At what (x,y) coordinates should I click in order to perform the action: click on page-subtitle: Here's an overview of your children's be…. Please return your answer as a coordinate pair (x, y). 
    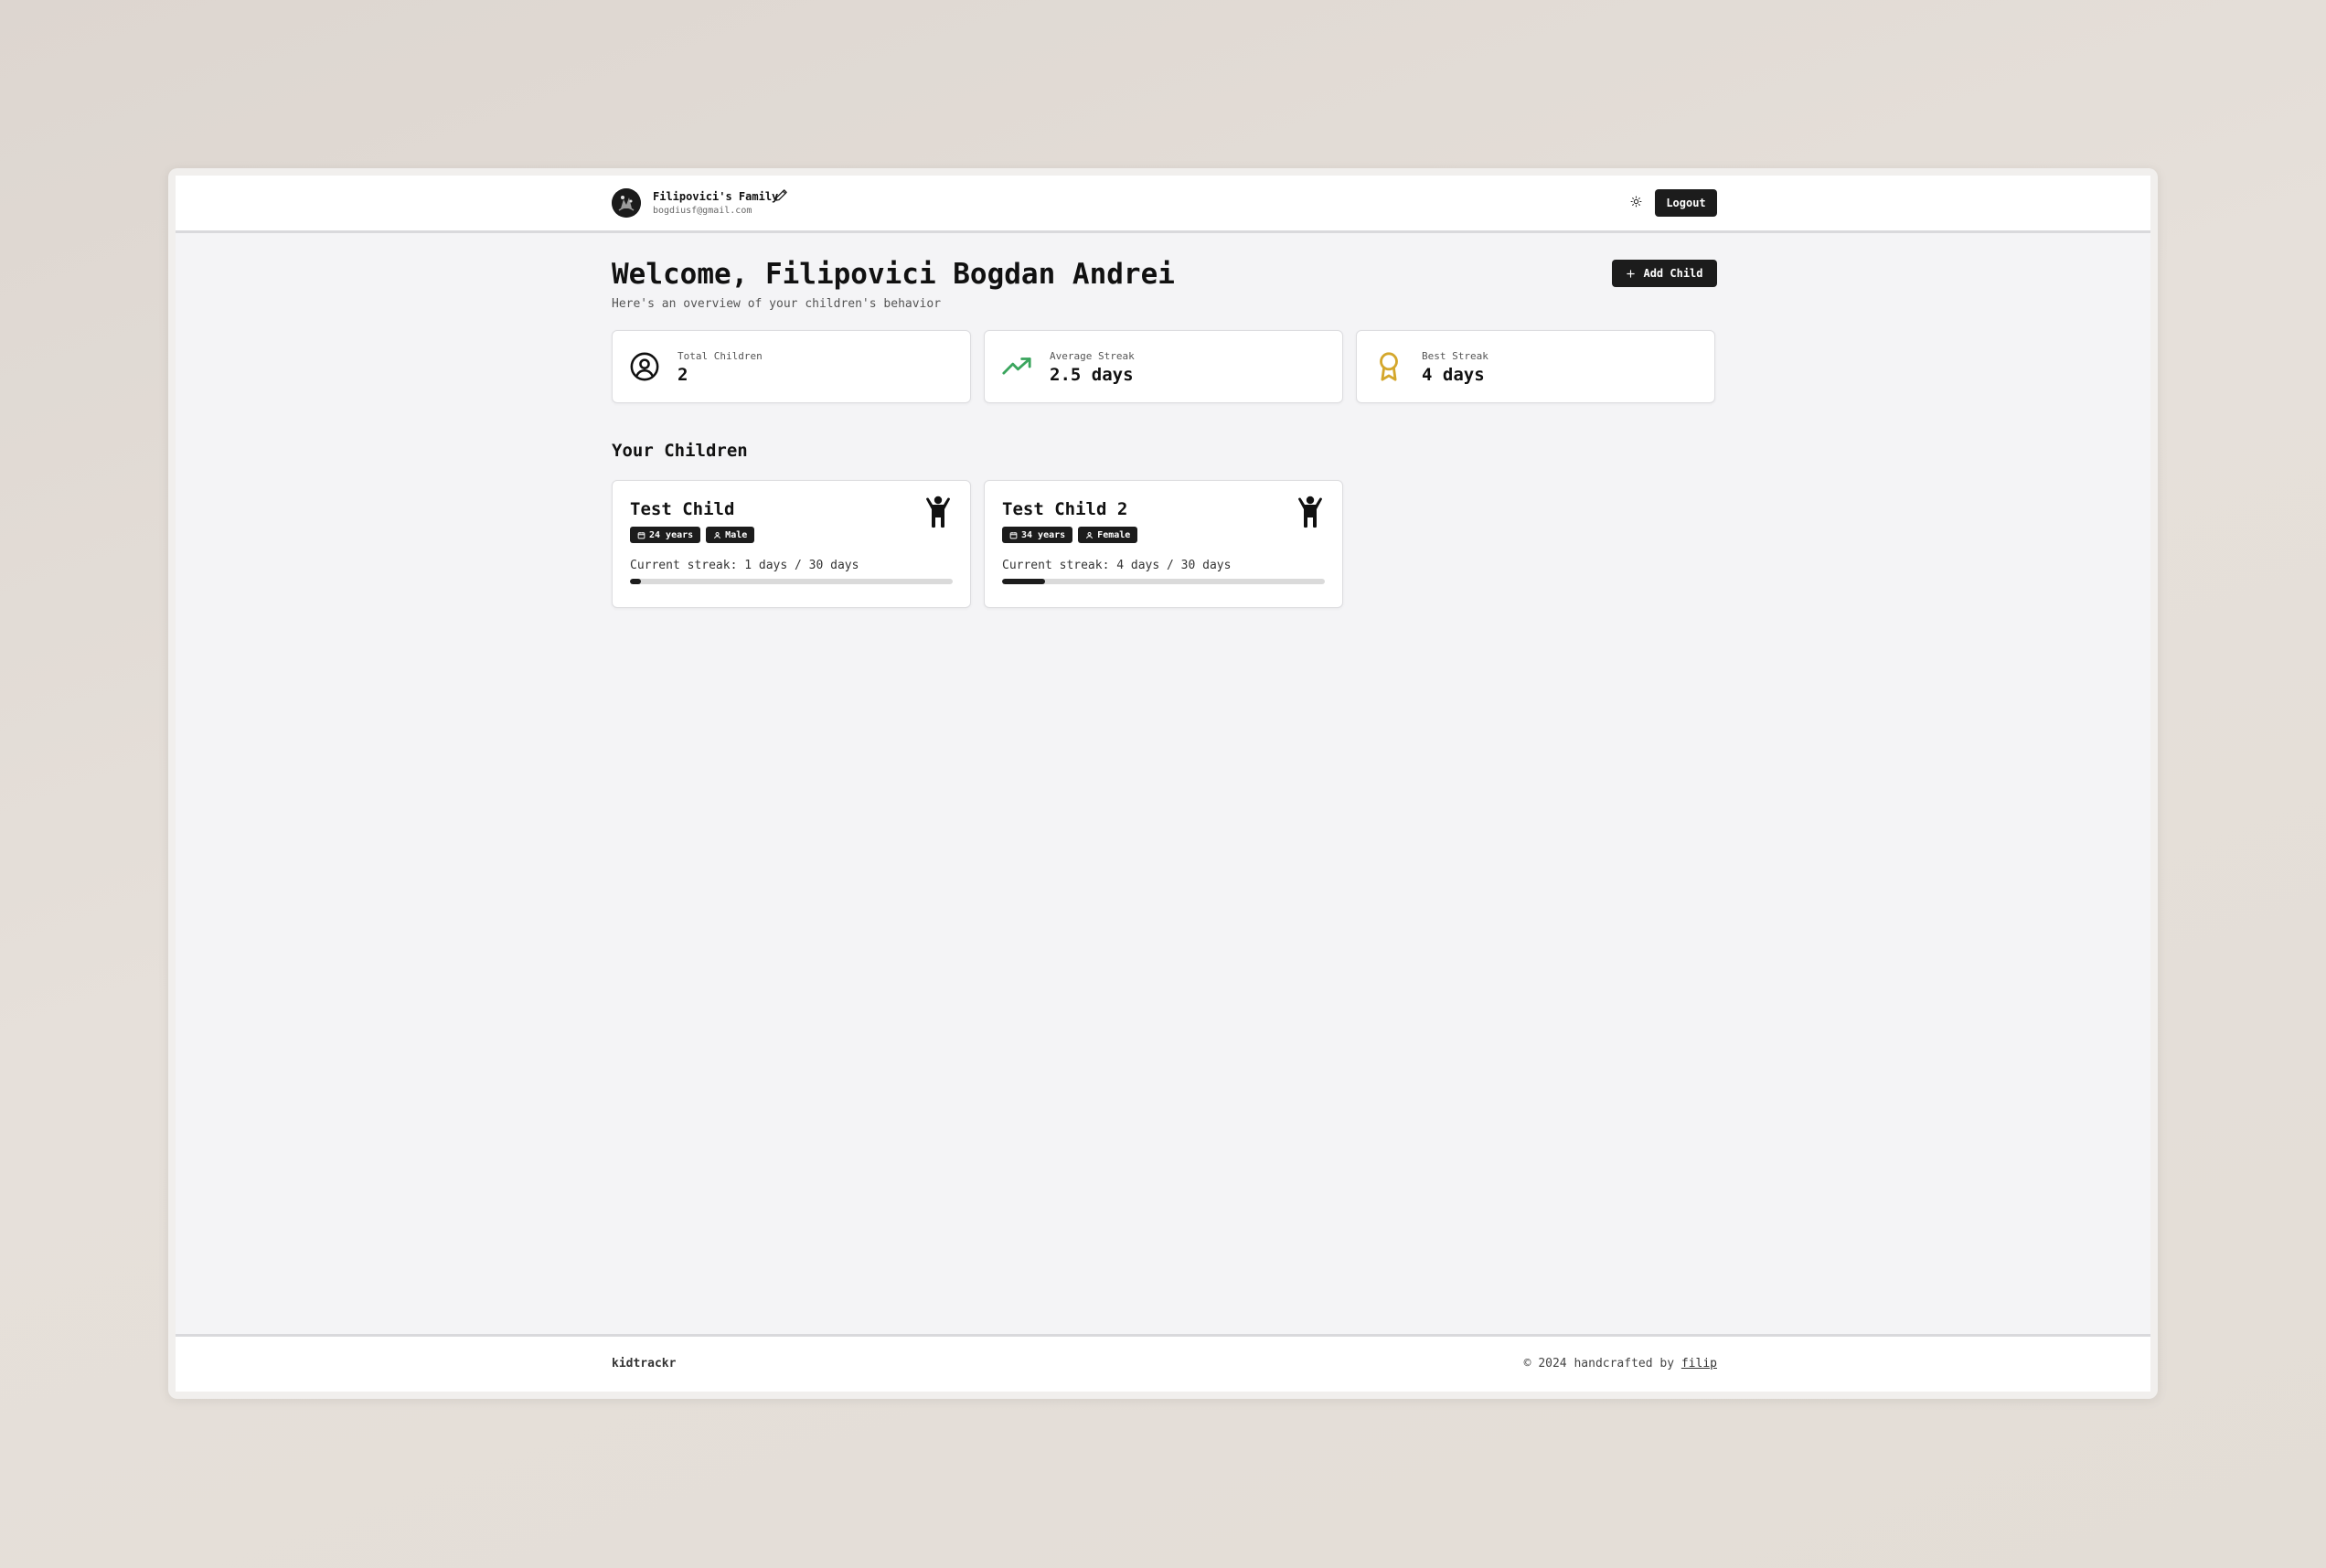
    Looking at the image, I should click on (777, 304).